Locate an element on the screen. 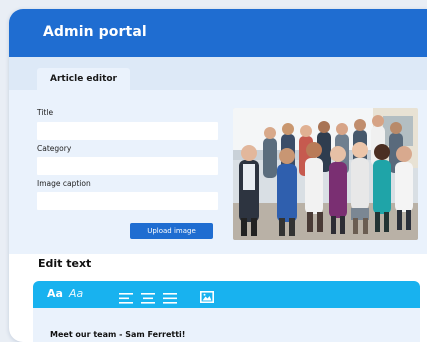 The image size is (427, 342). content-text: Meet our team - Sam Ferretti! is located at coordinates (118, 334).